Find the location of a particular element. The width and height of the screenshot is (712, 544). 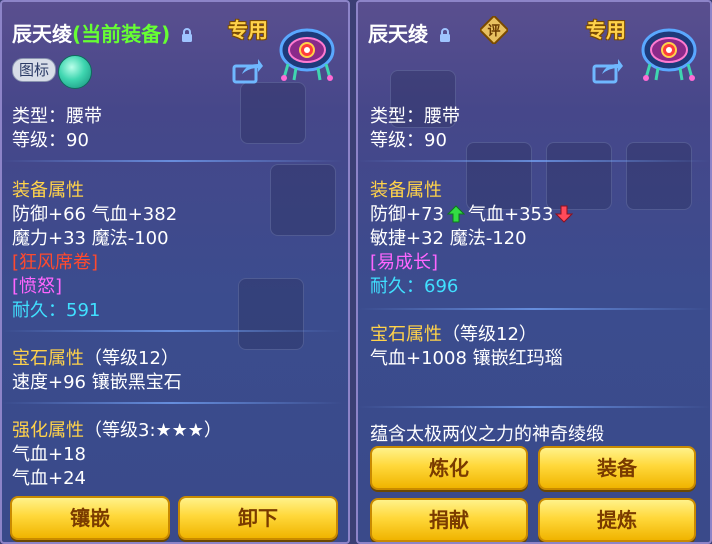

item-description: 蕴含太极两仪之力的神奇绫缎 is located at coordinates (487, 434).